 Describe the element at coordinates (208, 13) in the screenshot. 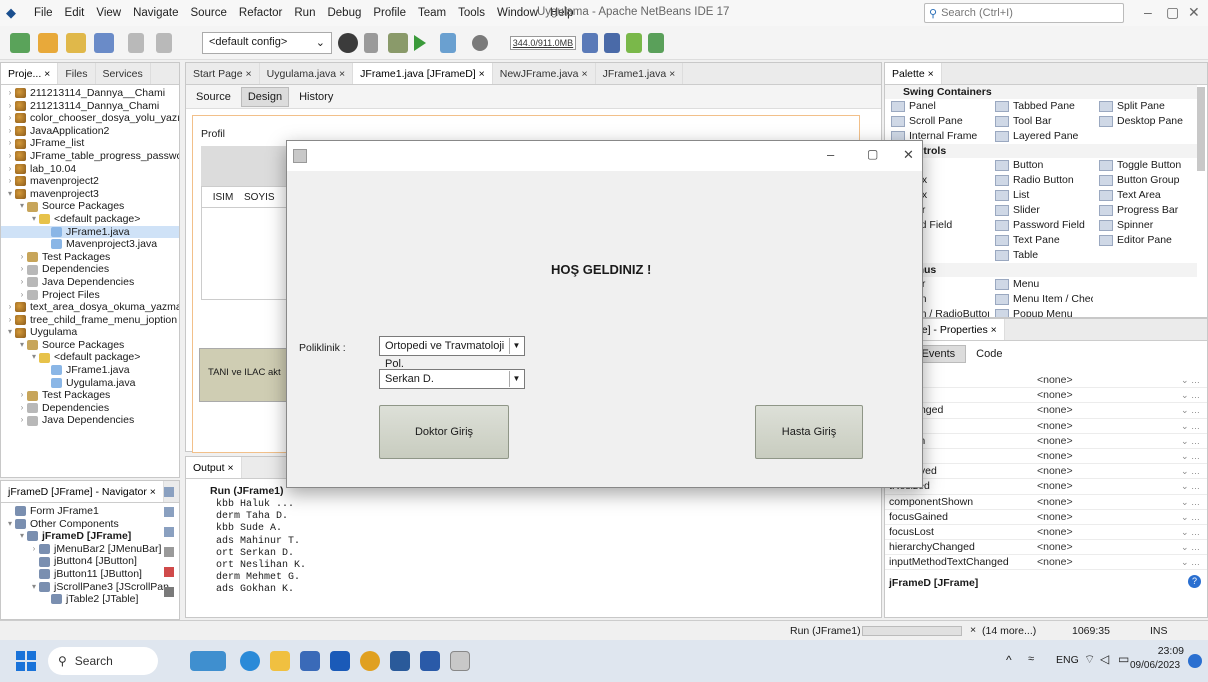

I see `menu-item-source: Source` at that location.